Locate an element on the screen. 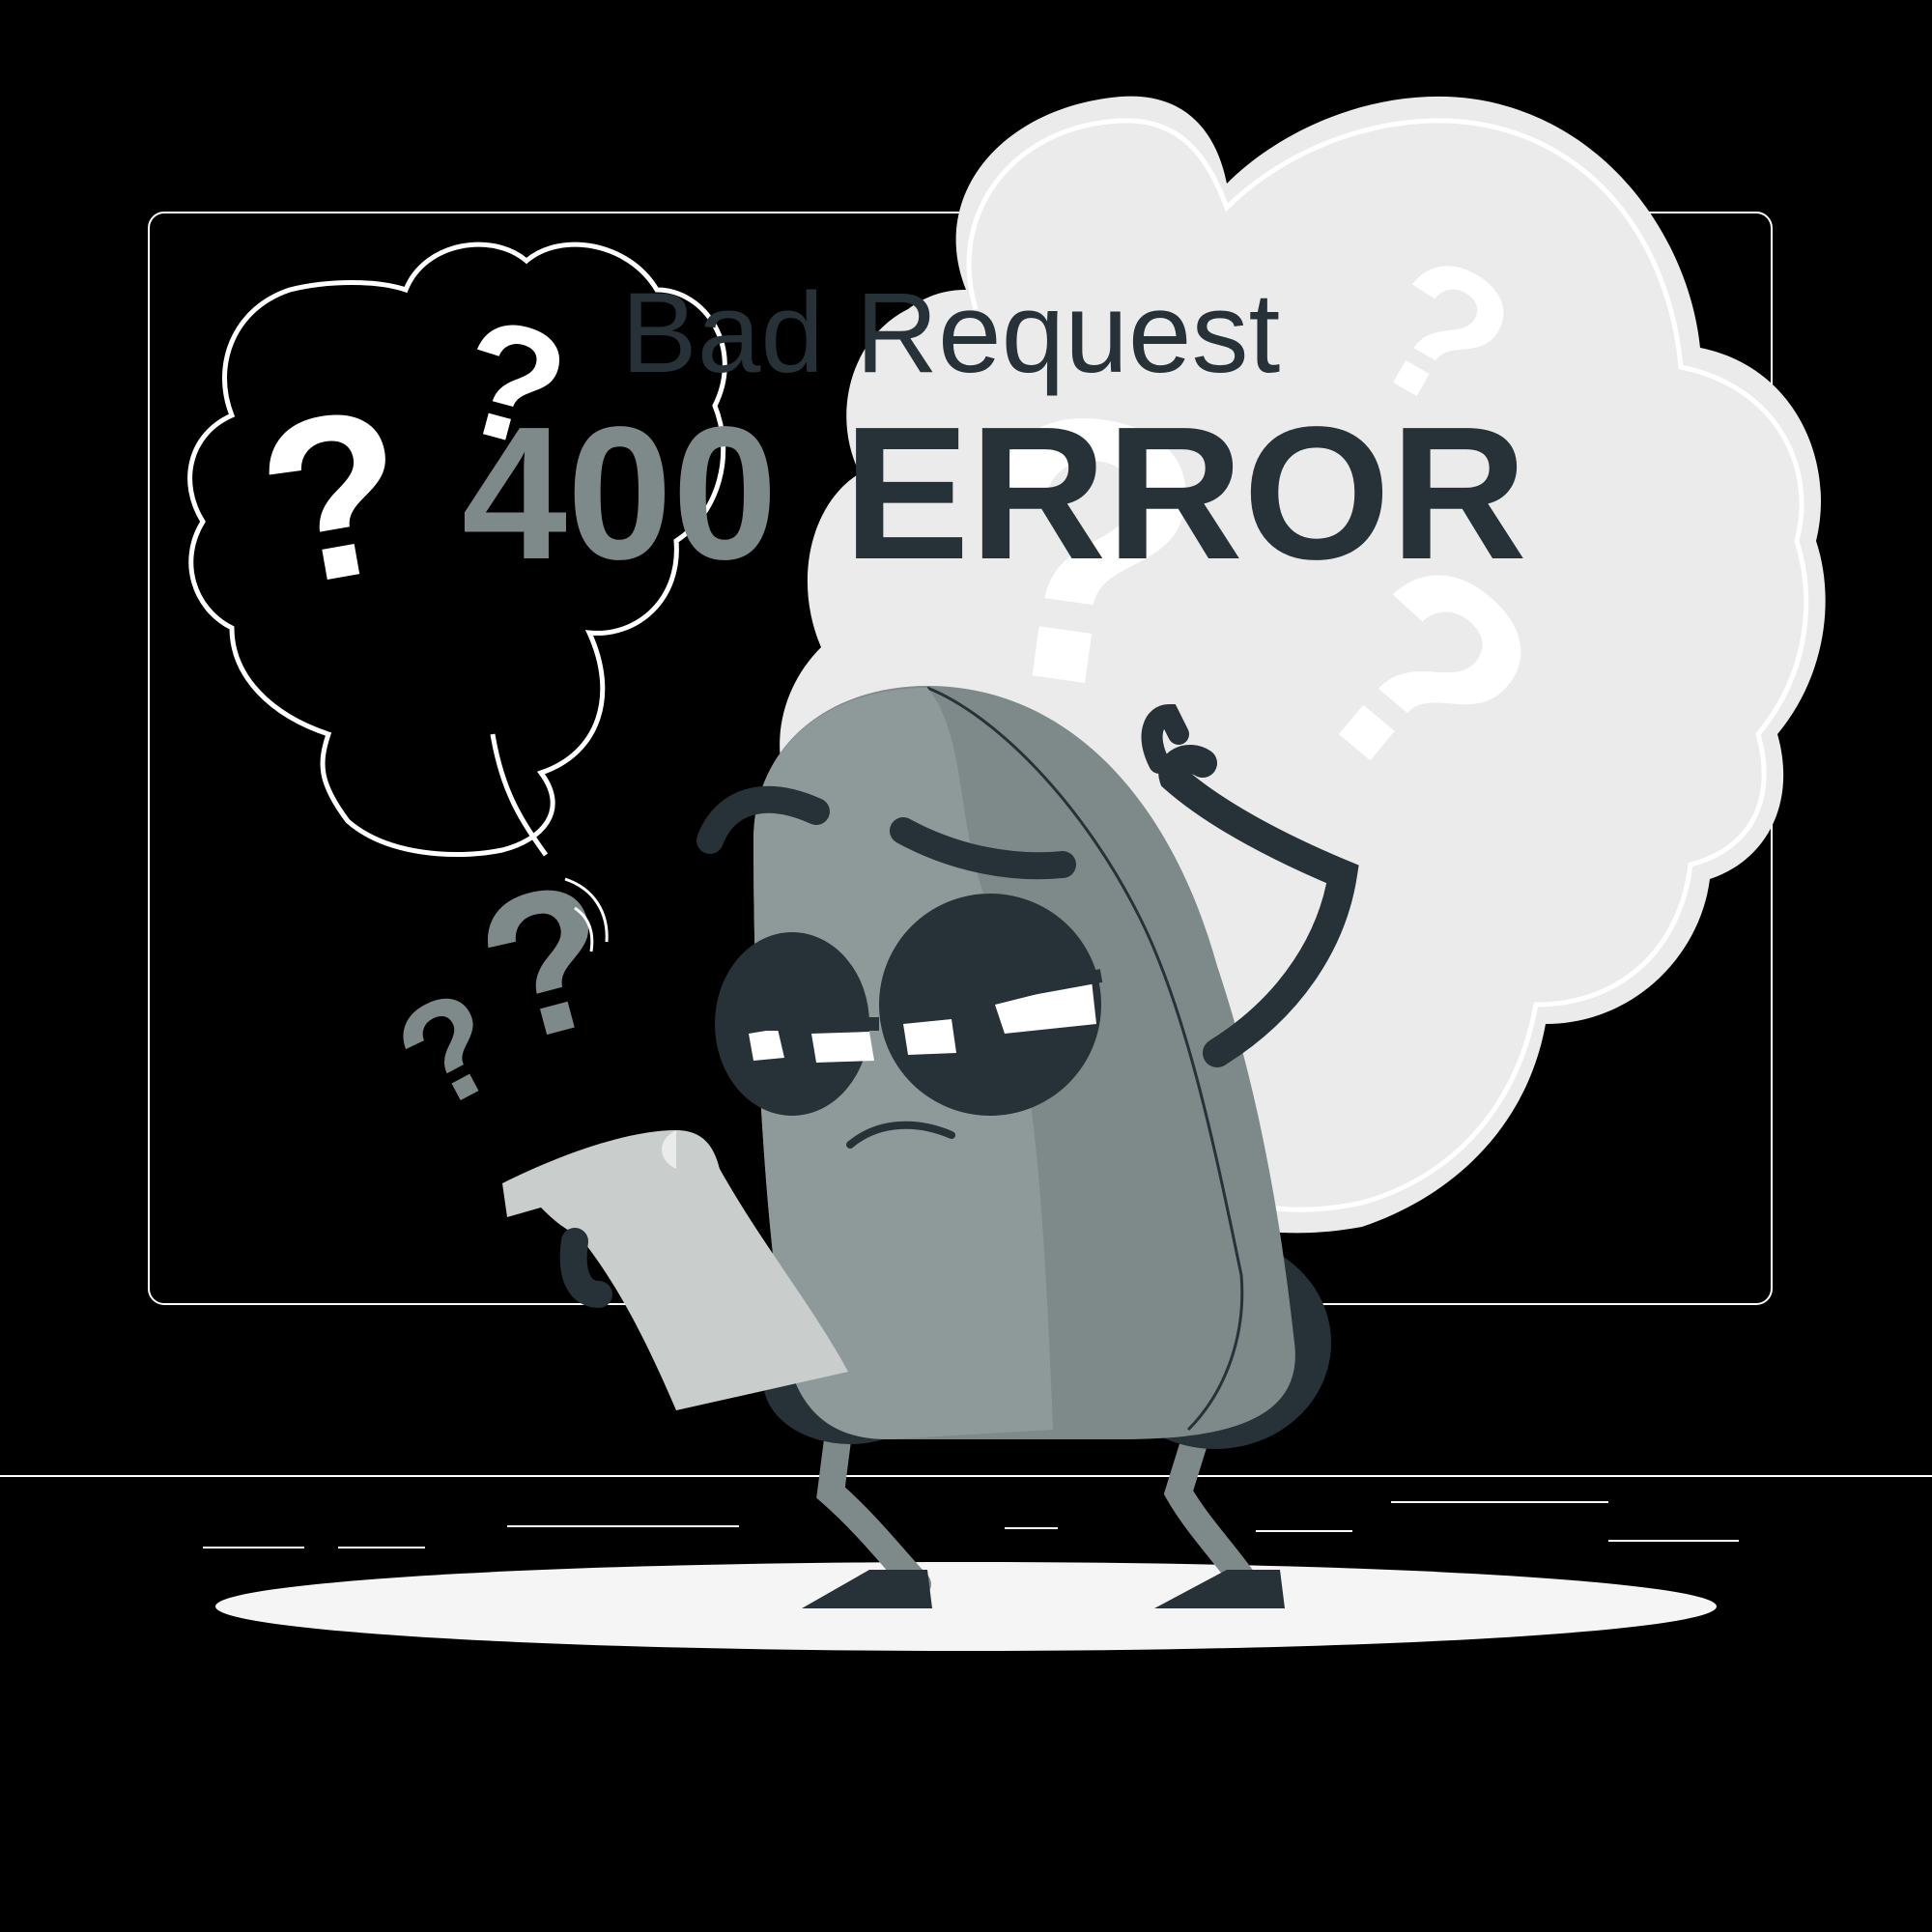 The height and width of the screenshot is (1932, 1932). error-heading: 400 ERROR is located at coordinates (995, 493).